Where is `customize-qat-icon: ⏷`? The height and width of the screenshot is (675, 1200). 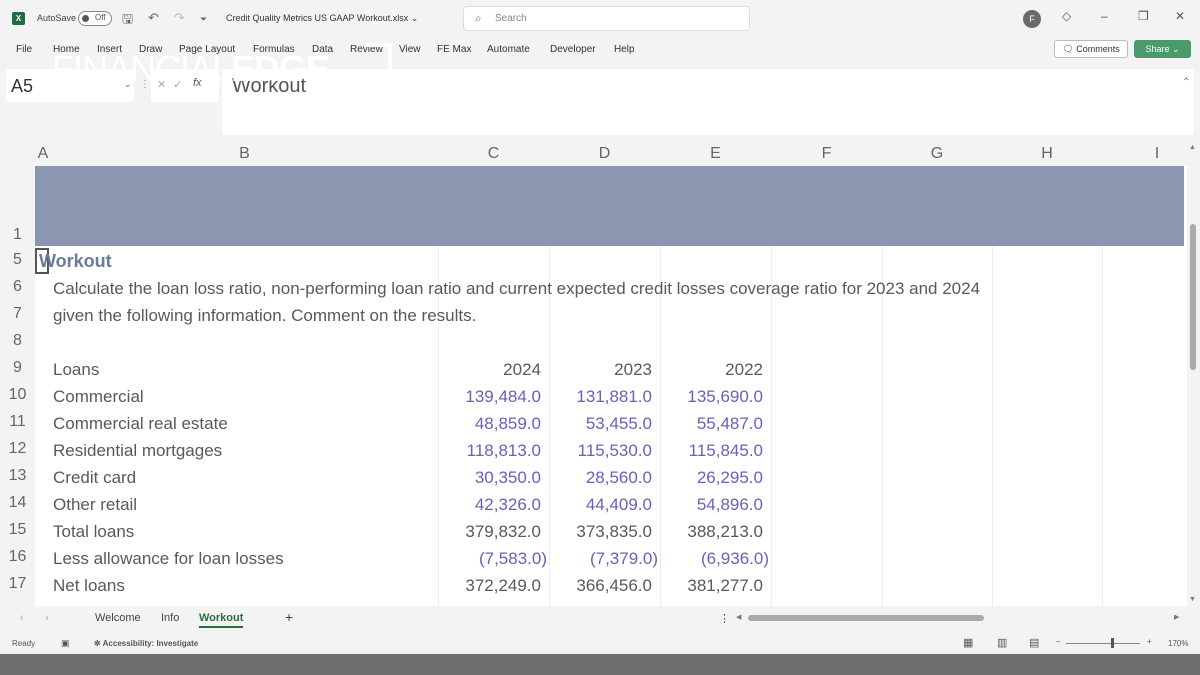 customize-qat-icon: ⏷ is located at coordinates (203, 19).